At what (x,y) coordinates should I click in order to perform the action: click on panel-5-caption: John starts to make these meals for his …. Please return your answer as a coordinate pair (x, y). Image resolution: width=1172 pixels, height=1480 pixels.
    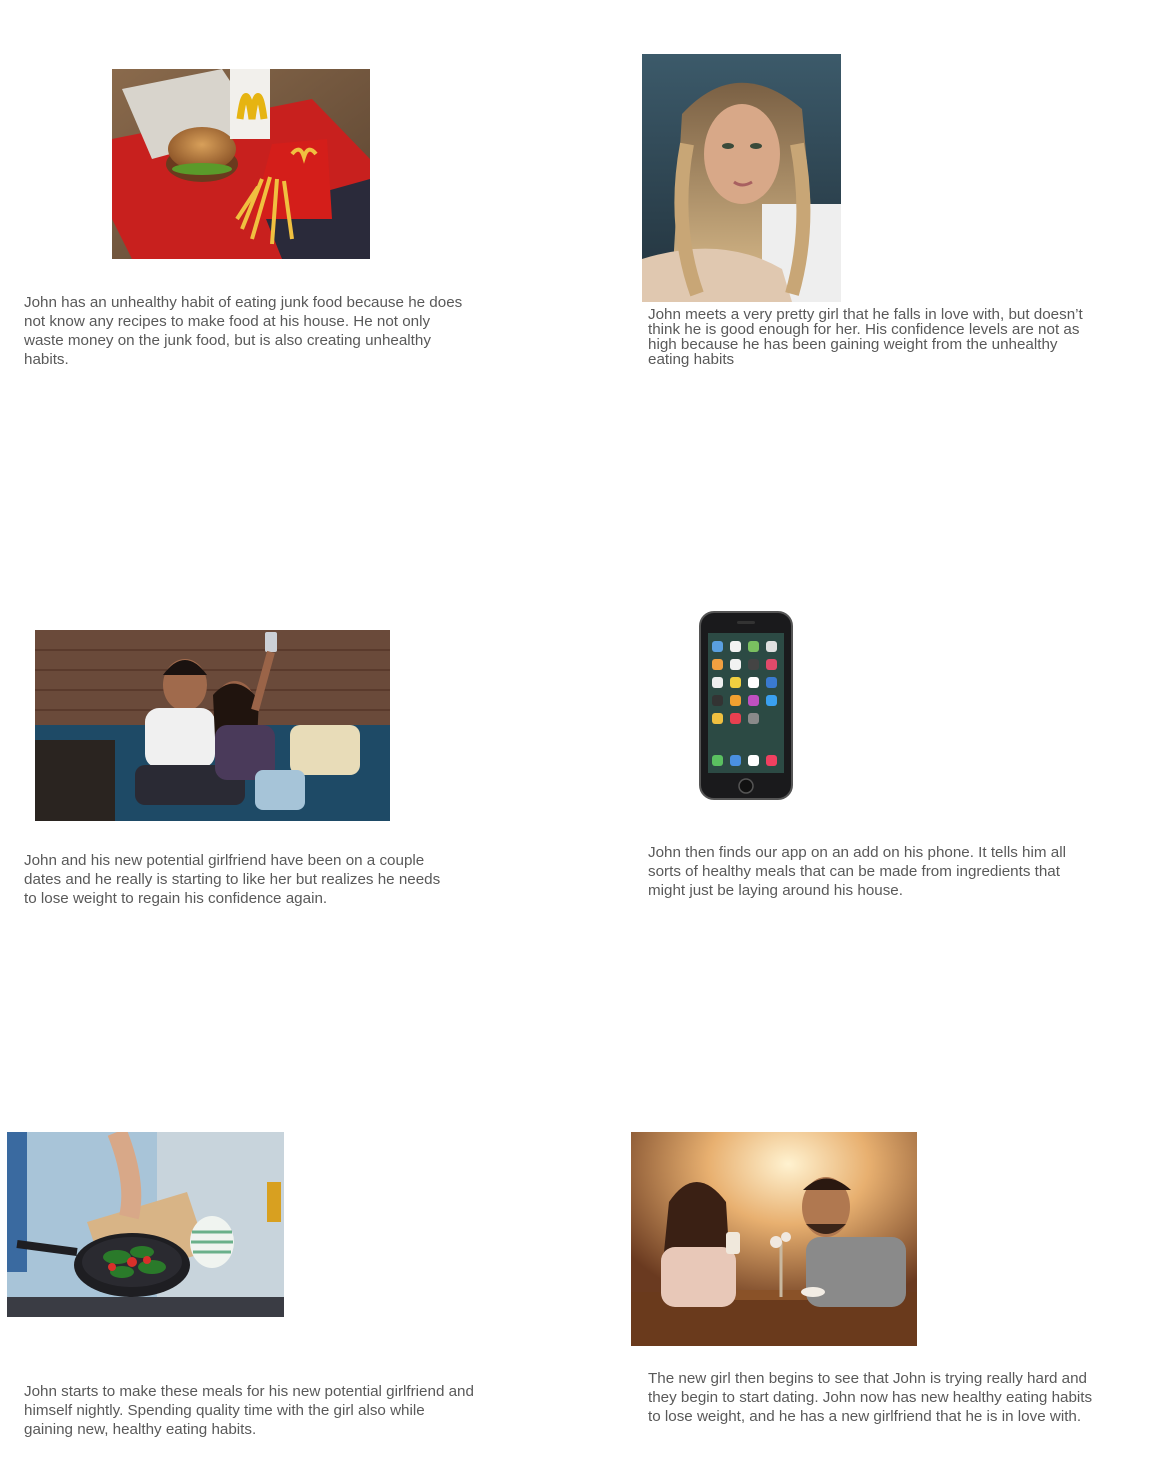
    Looking at the image, I should click on (249, 1410).